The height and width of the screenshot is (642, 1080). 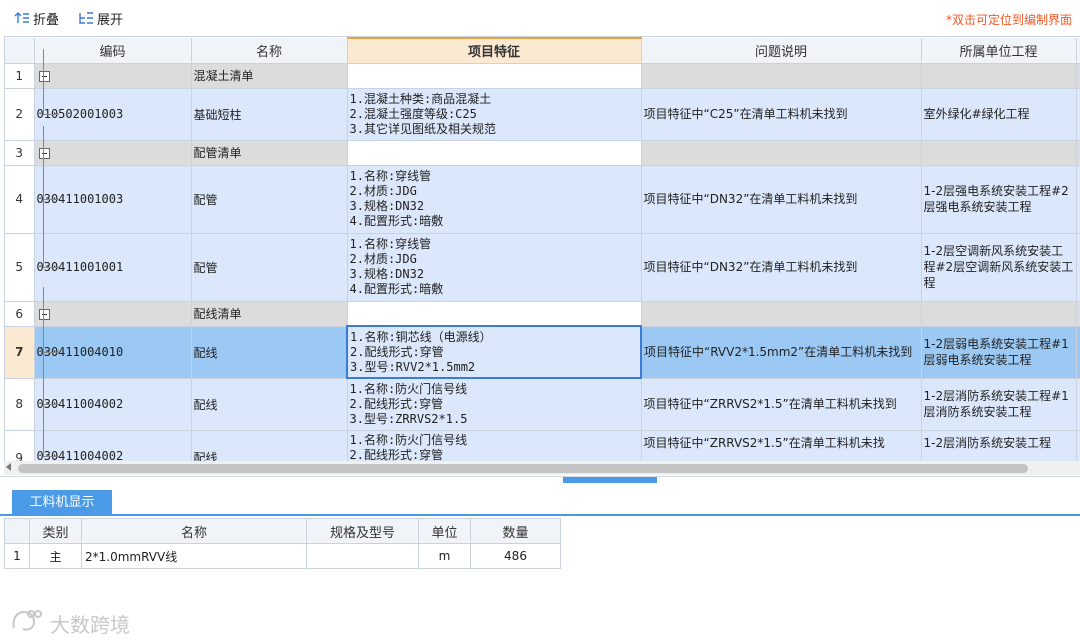 I want to click on material-quantity: 486, so click(x=515, y=556).